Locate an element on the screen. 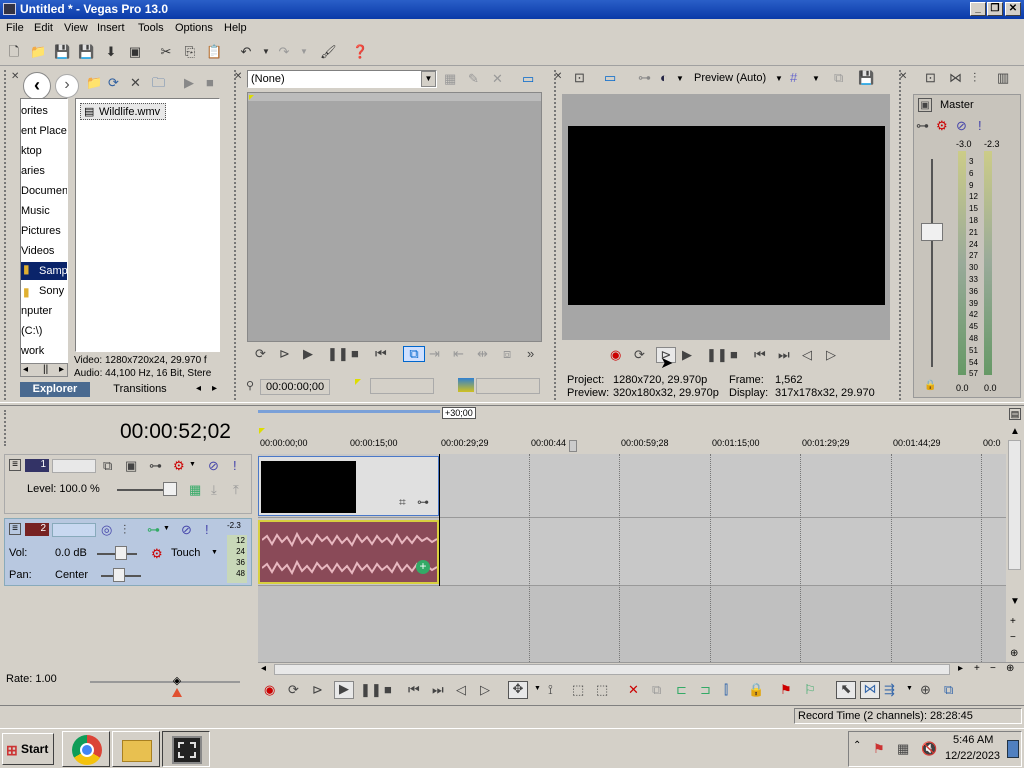 This screenshot has width=1024, height=768. trimmer-btn-icon: ⇥ is located at coordinates (434, 354).